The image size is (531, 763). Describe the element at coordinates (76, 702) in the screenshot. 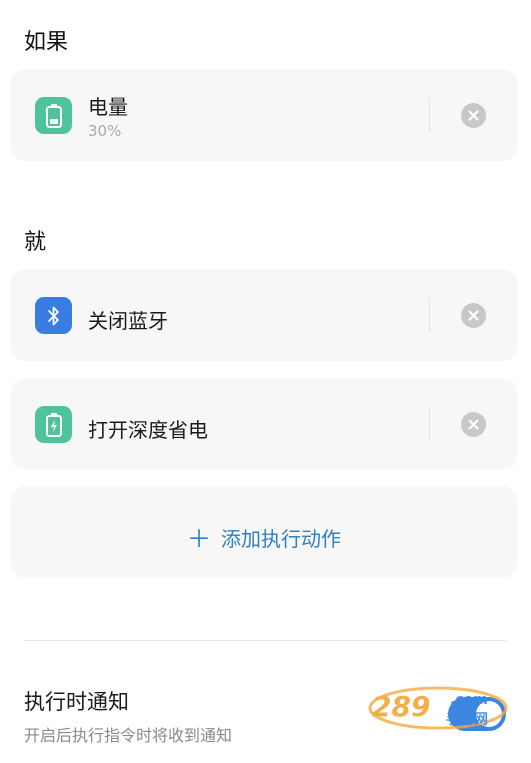

I see `notify-title: 执行时通知` at that location.